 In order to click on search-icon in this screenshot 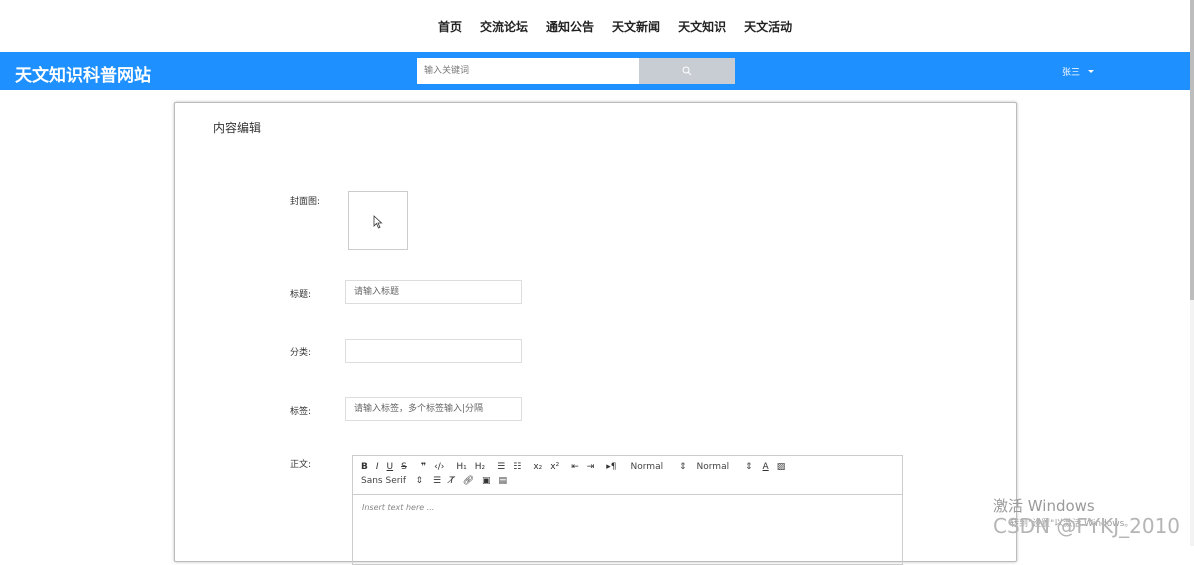, I will do `click(687, 71)`.